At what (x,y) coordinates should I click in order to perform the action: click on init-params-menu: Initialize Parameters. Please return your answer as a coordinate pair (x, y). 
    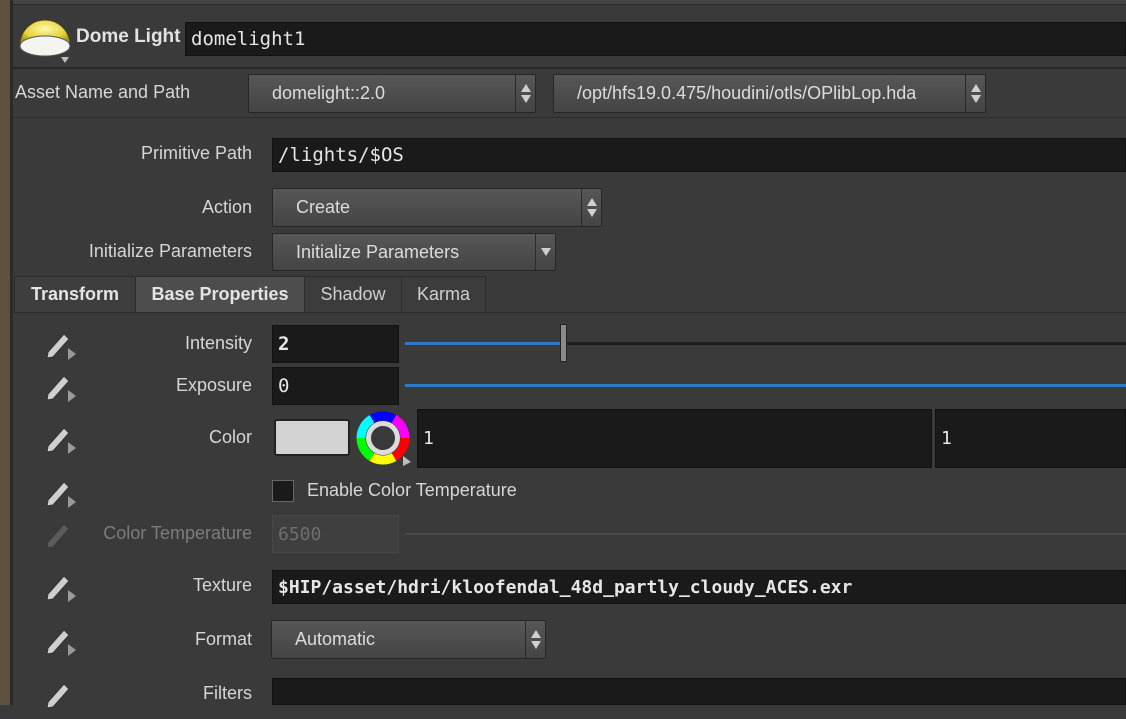
    Looking at the image, I should click on (414, 252).